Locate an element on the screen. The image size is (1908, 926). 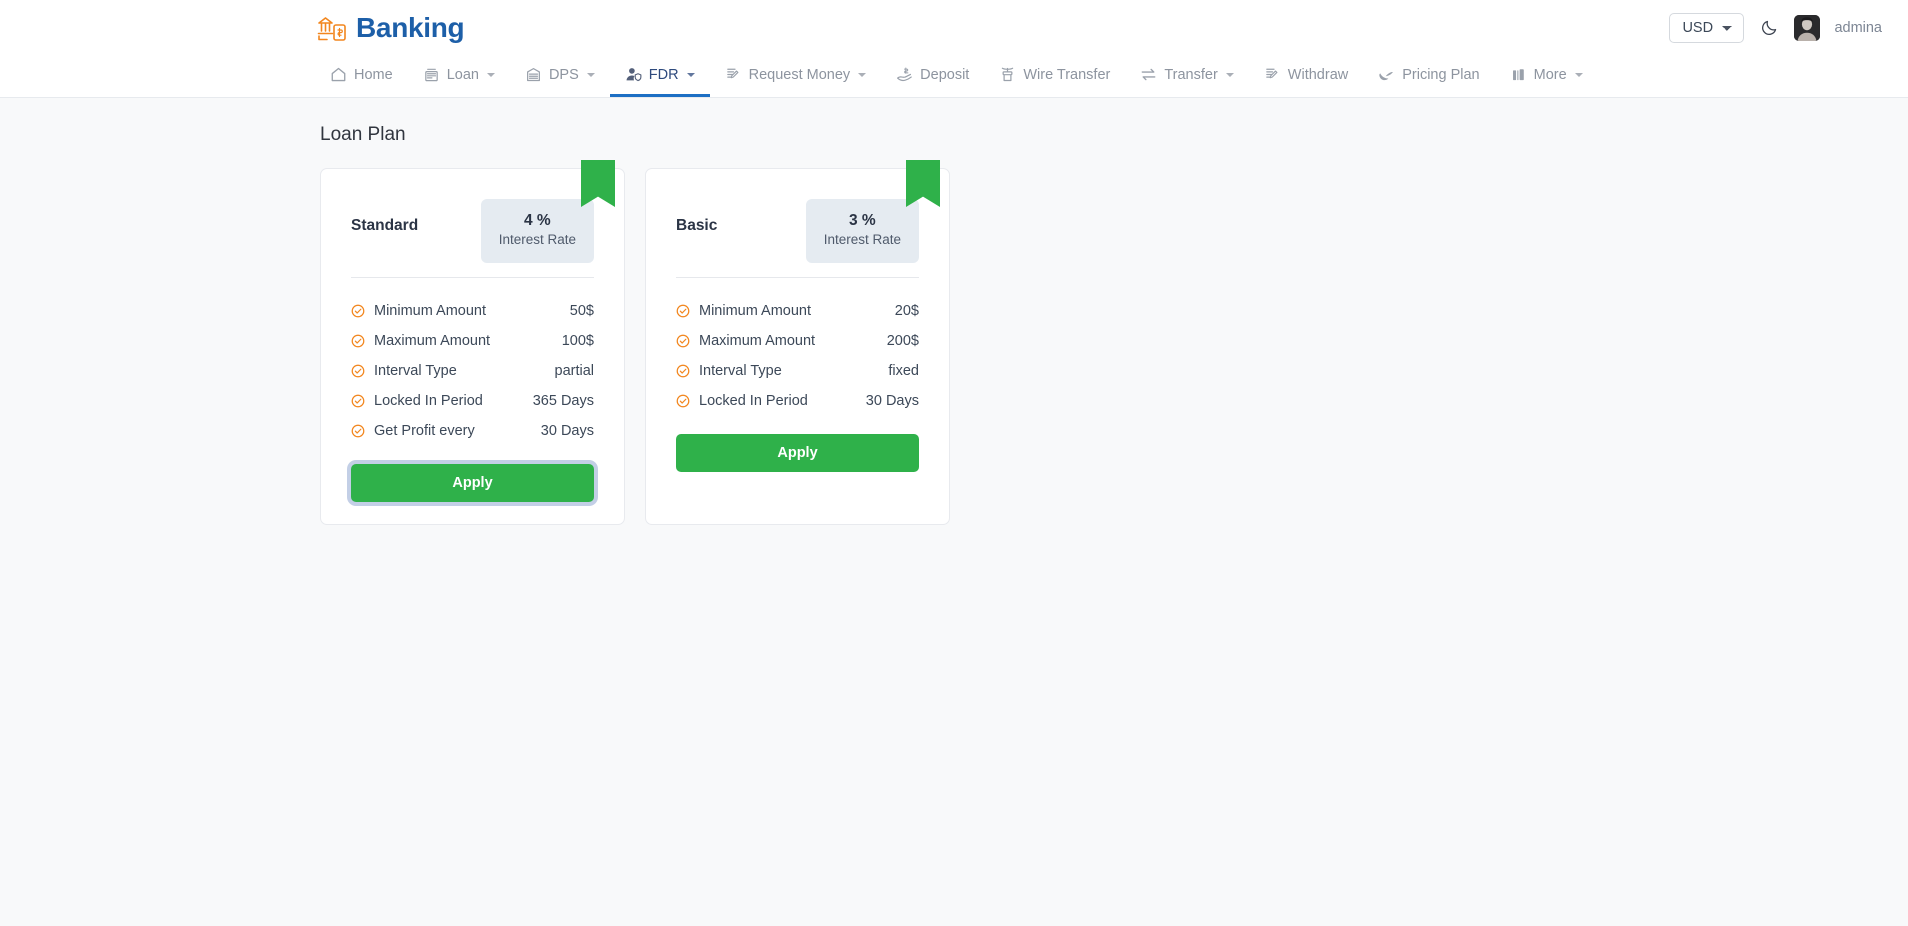
list-item: Locked In Period 30 Days is located at coordinates (797, 401).